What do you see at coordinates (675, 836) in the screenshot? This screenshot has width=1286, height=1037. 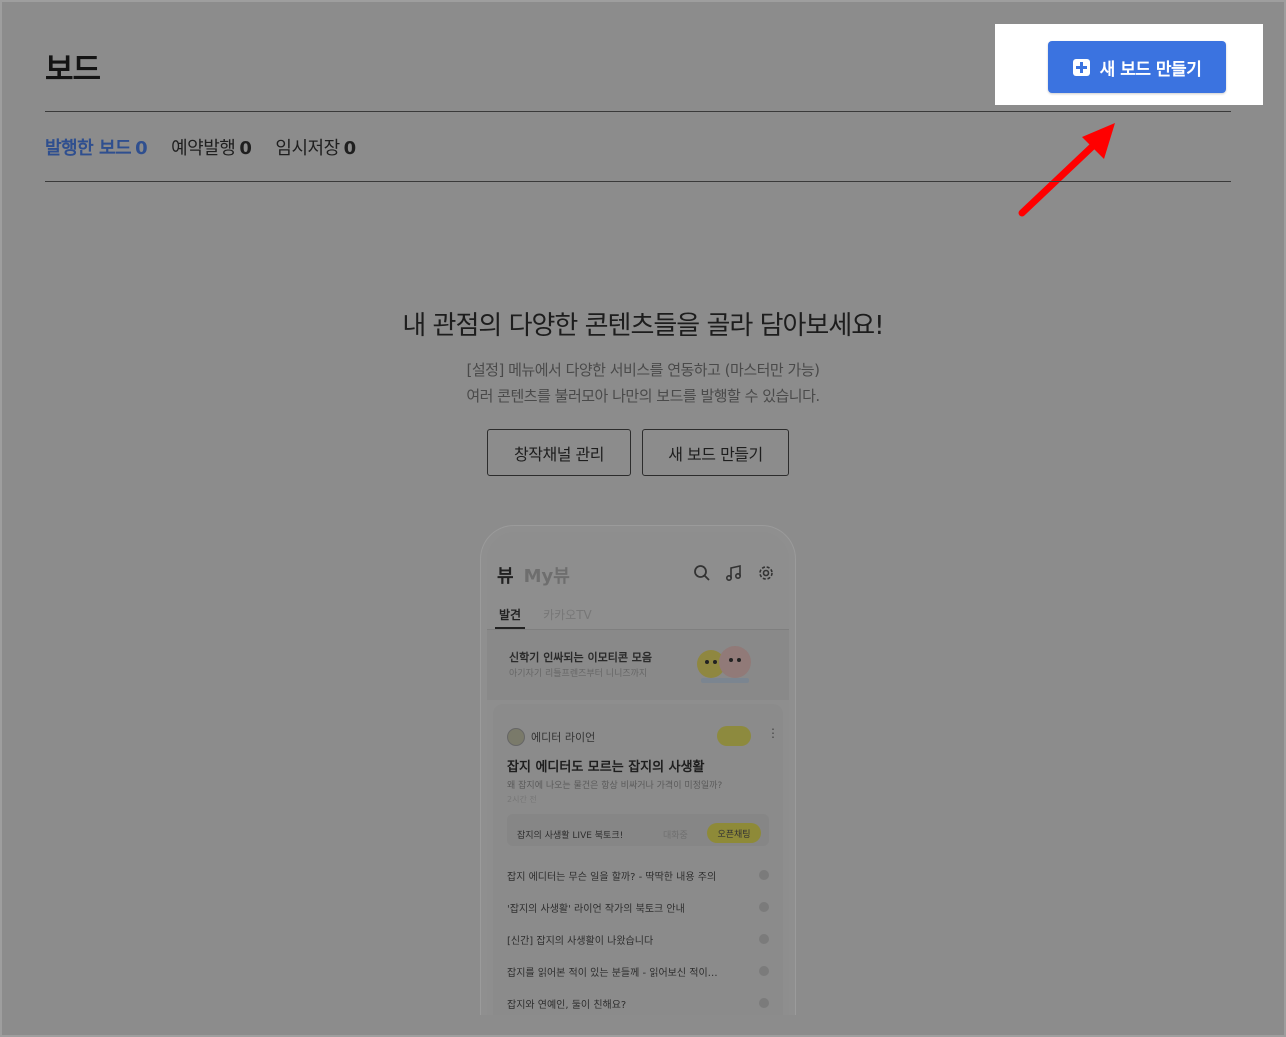 I see `phone-live-count: 대화중` at bounding box center [675, 836].